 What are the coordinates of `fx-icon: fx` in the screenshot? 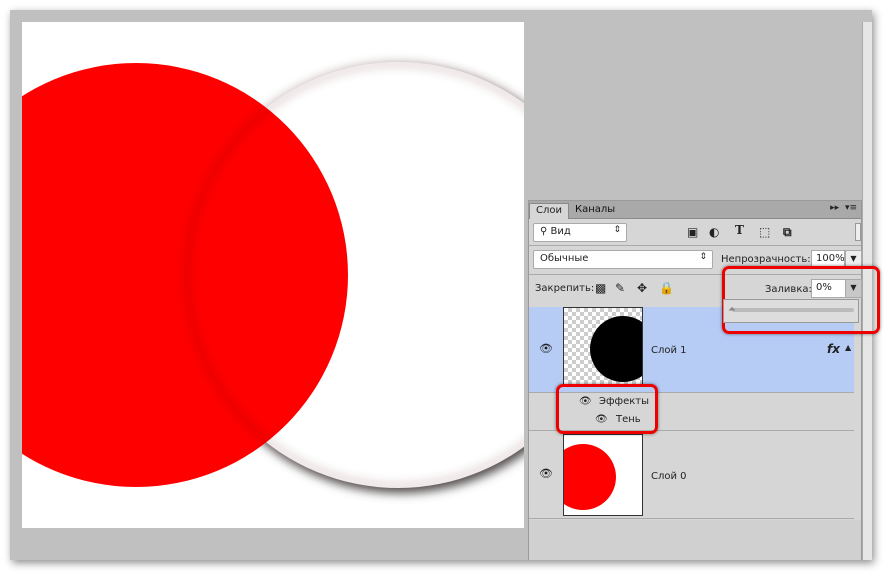 It's located at (833, 349).